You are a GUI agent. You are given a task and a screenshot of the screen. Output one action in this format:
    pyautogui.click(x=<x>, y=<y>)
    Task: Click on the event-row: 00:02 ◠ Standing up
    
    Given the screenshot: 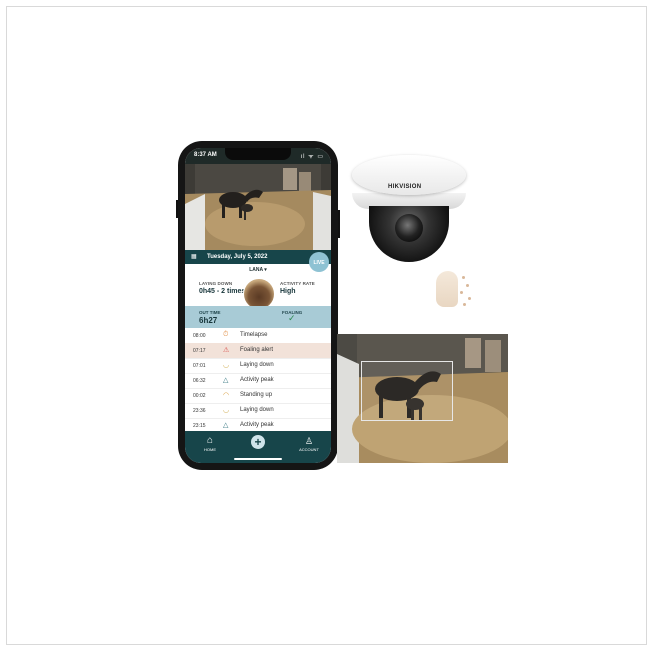 What is the action you would take?
    pyautogui.click(x=258, y=396)
    